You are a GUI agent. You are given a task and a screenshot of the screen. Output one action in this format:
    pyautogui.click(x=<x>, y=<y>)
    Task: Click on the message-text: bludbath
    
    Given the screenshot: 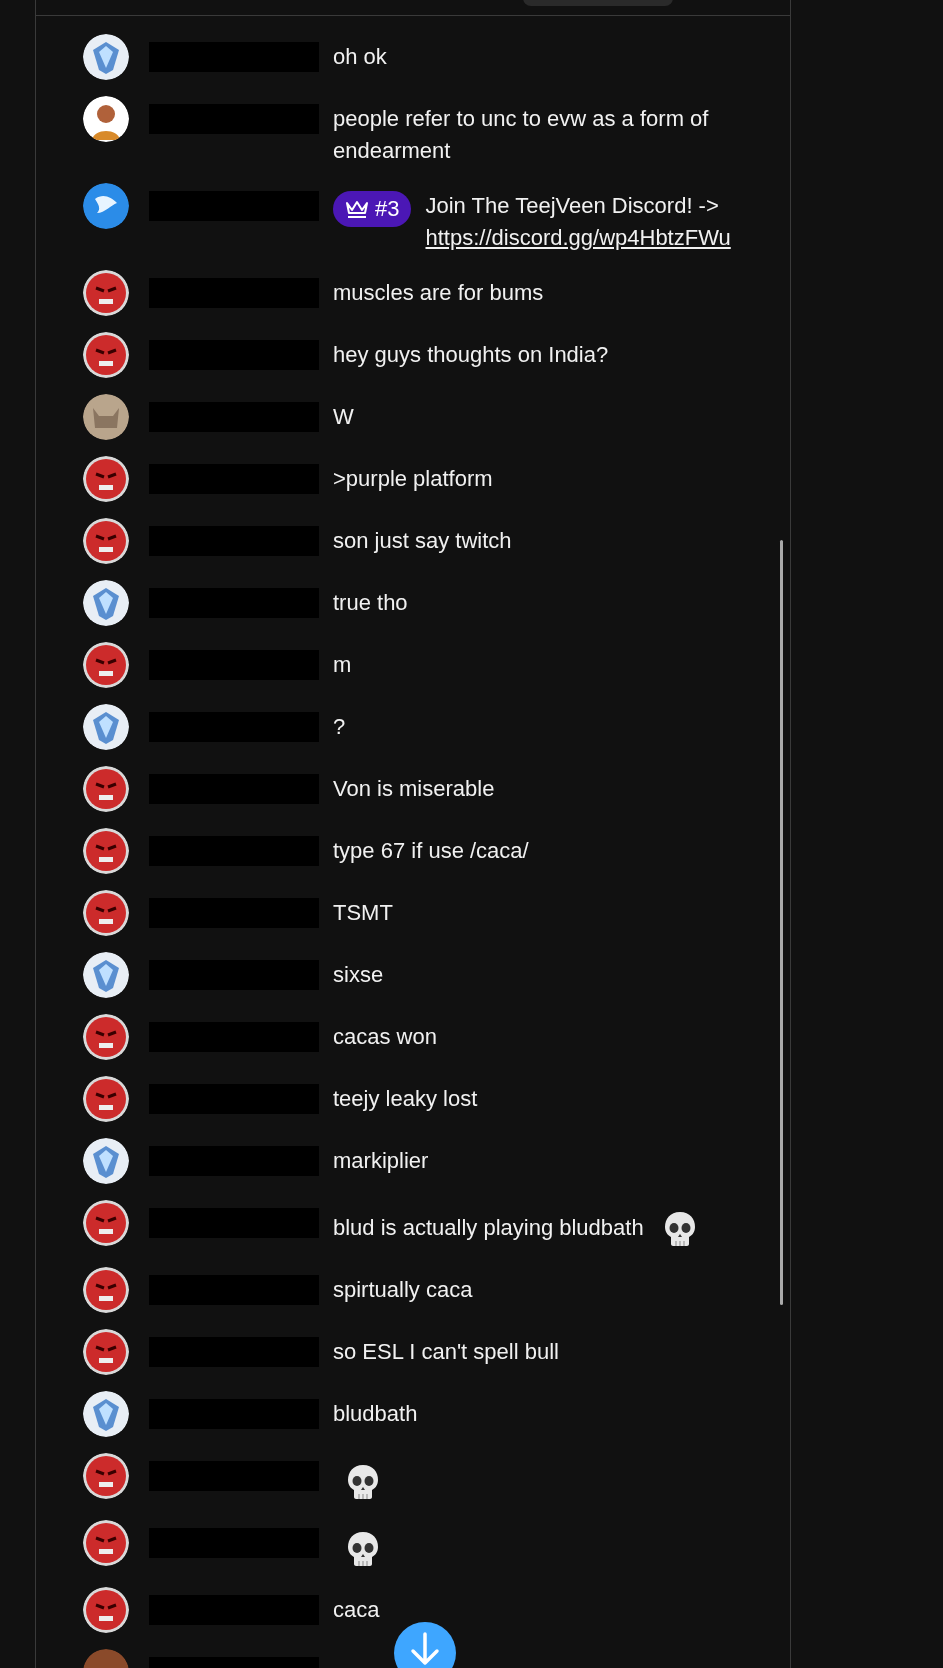 What is the action you would take?
    pyautogui.click(x=375, y=1413)
    